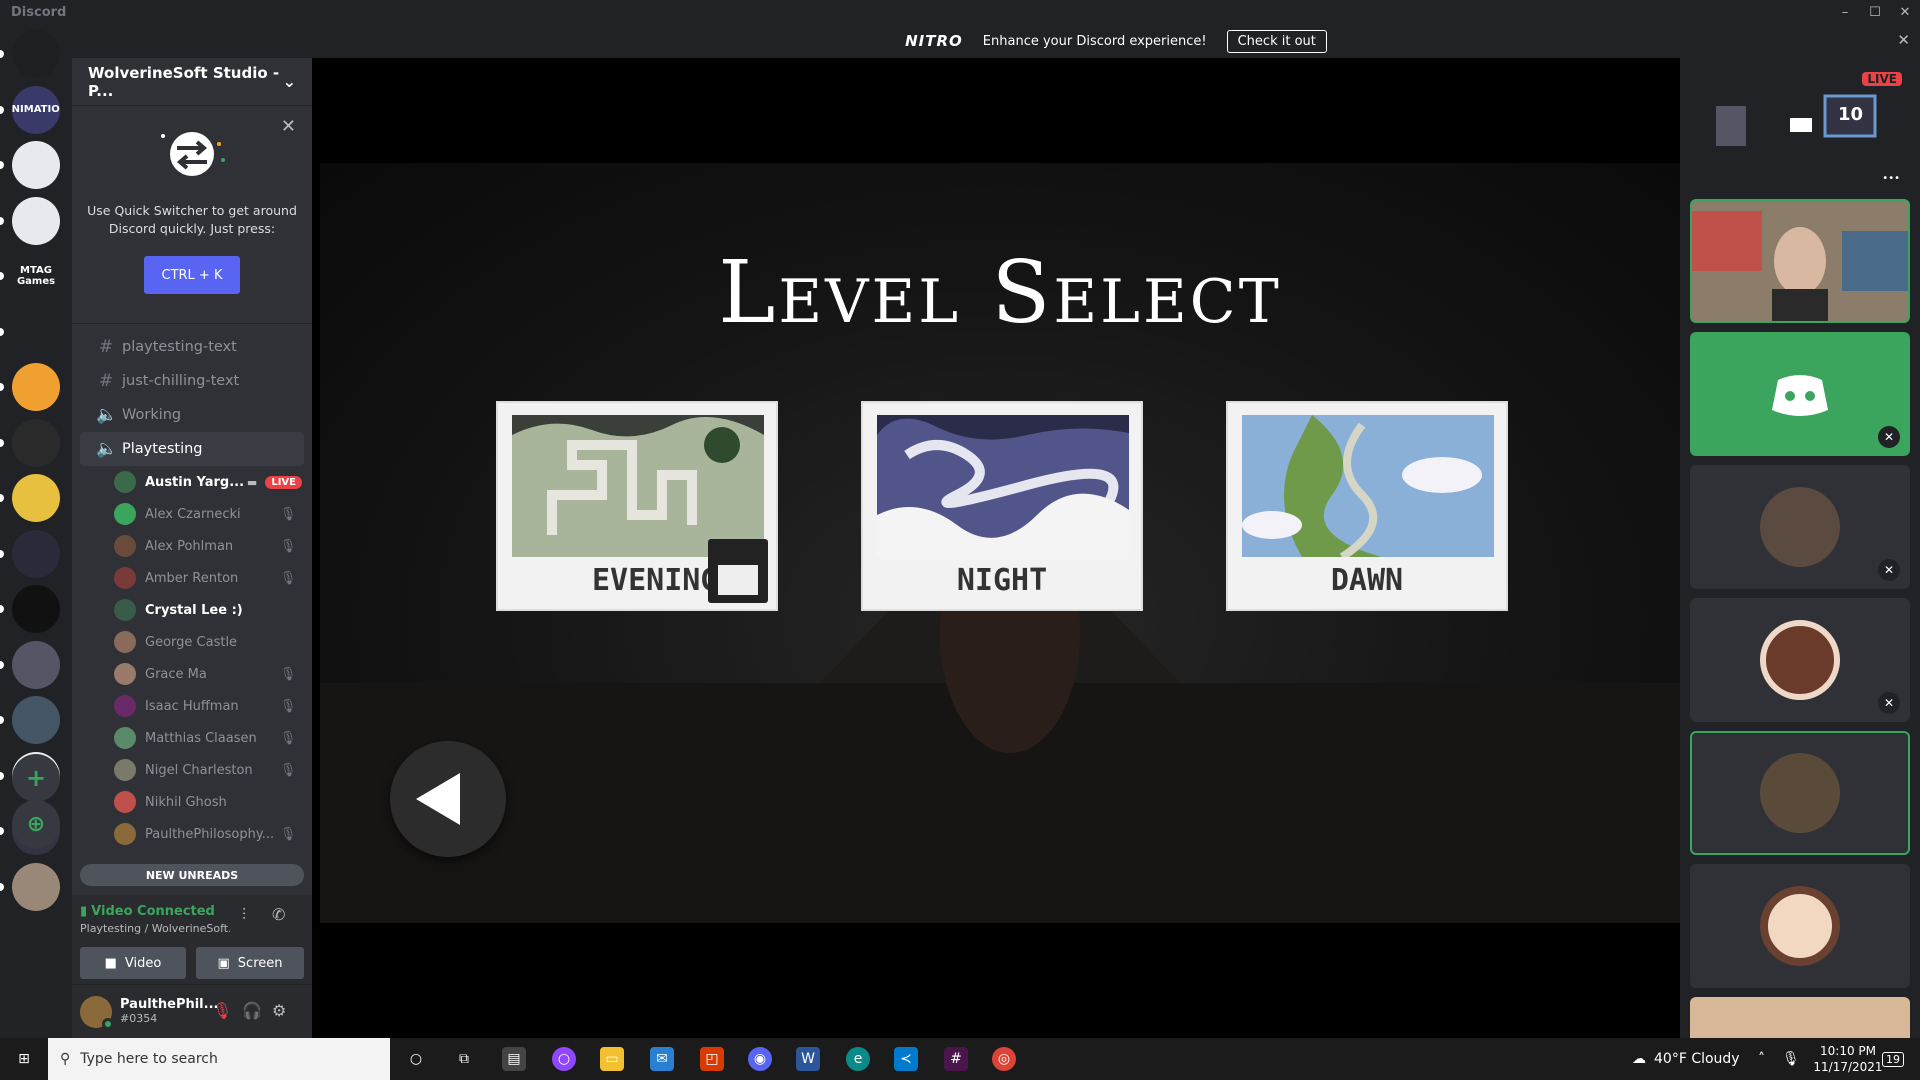 The height and width of the screenshot is (1080, 1920). I want to click on more-icon: •••, so click(1891, 178).